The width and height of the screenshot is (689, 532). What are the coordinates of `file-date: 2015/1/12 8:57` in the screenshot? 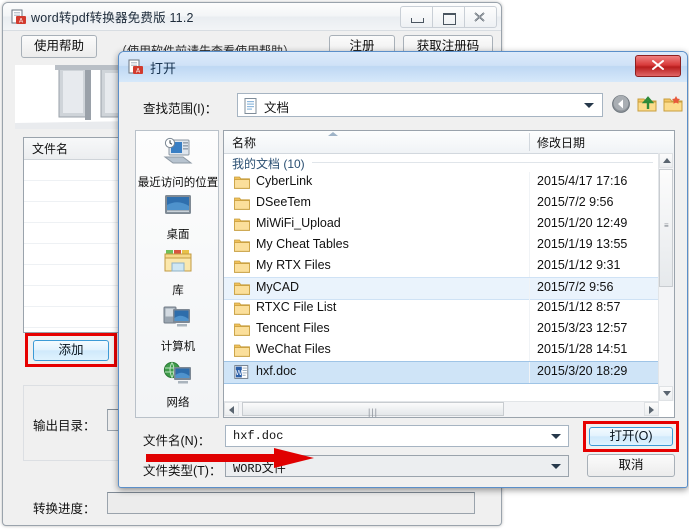 It's located at (579, 307).